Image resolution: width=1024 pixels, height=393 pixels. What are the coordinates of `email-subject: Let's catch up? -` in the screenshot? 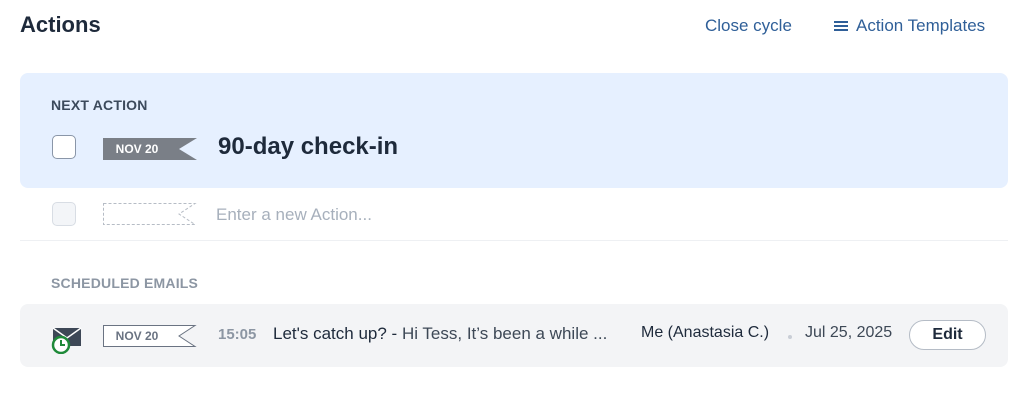 It's located at (335, 333).